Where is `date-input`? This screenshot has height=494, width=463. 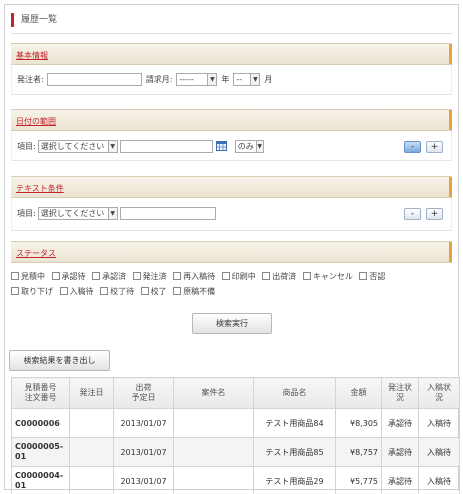 date-input is located at coordinates (166, 146).